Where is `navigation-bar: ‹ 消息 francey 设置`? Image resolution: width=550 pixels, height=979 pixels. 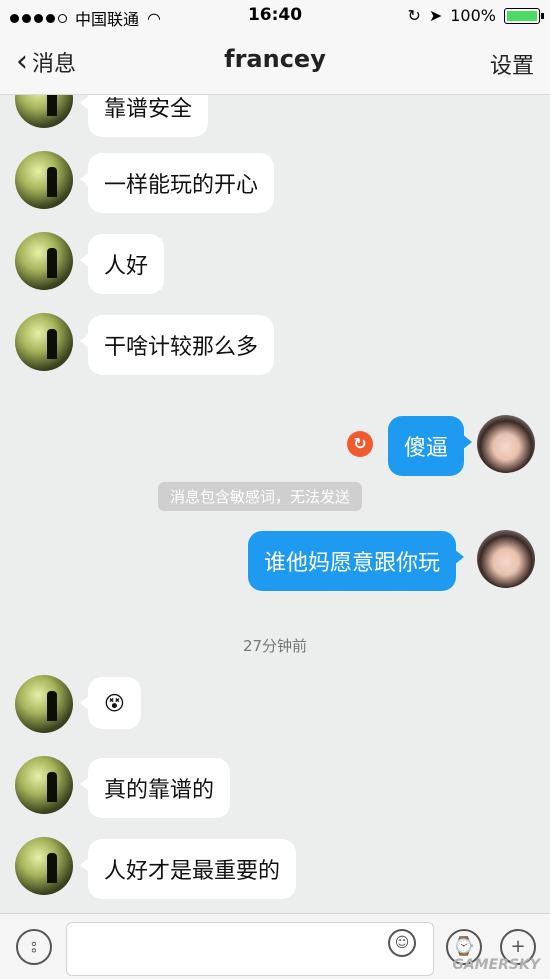
navigation-bar: ‹ 消息 francey 设置 is located at coordinates (275, 63).